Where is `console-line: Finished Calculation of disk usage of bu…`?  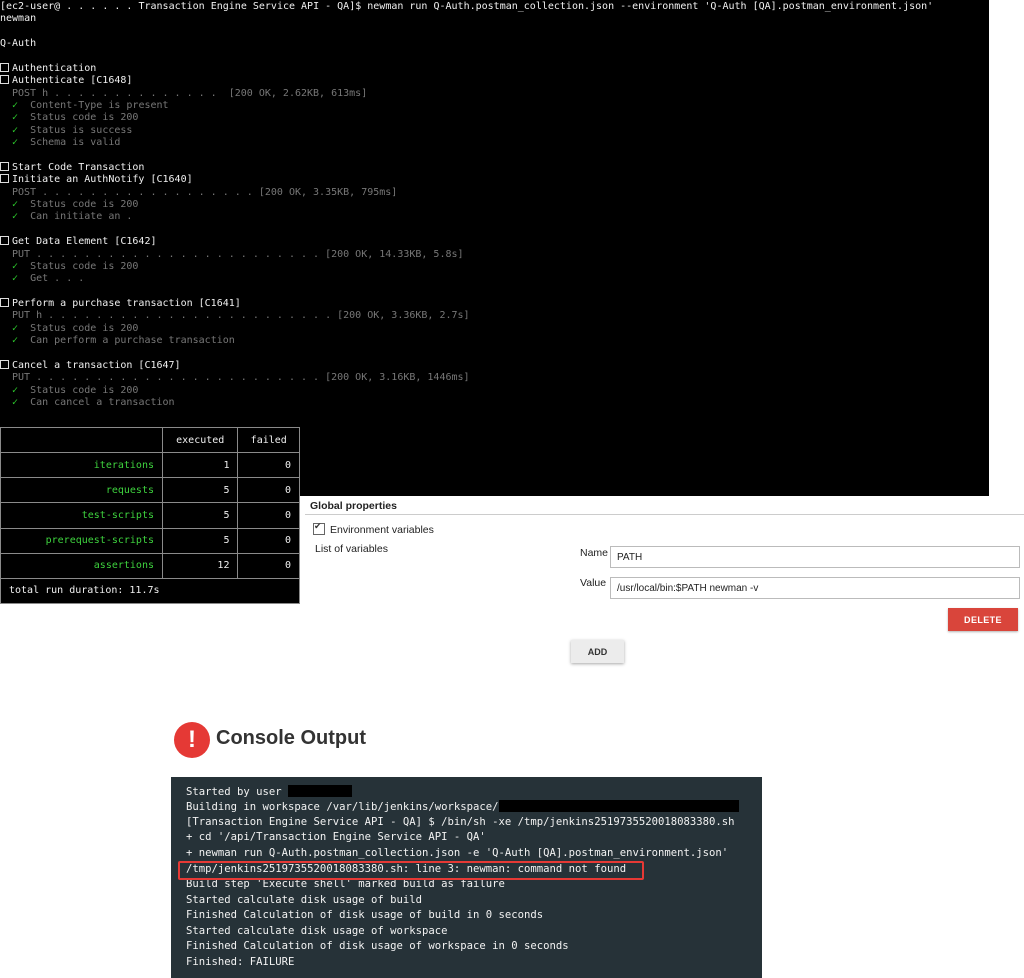
console-line: Finished Calculation of disk usage of bu… is located at coordinates (365, 915).